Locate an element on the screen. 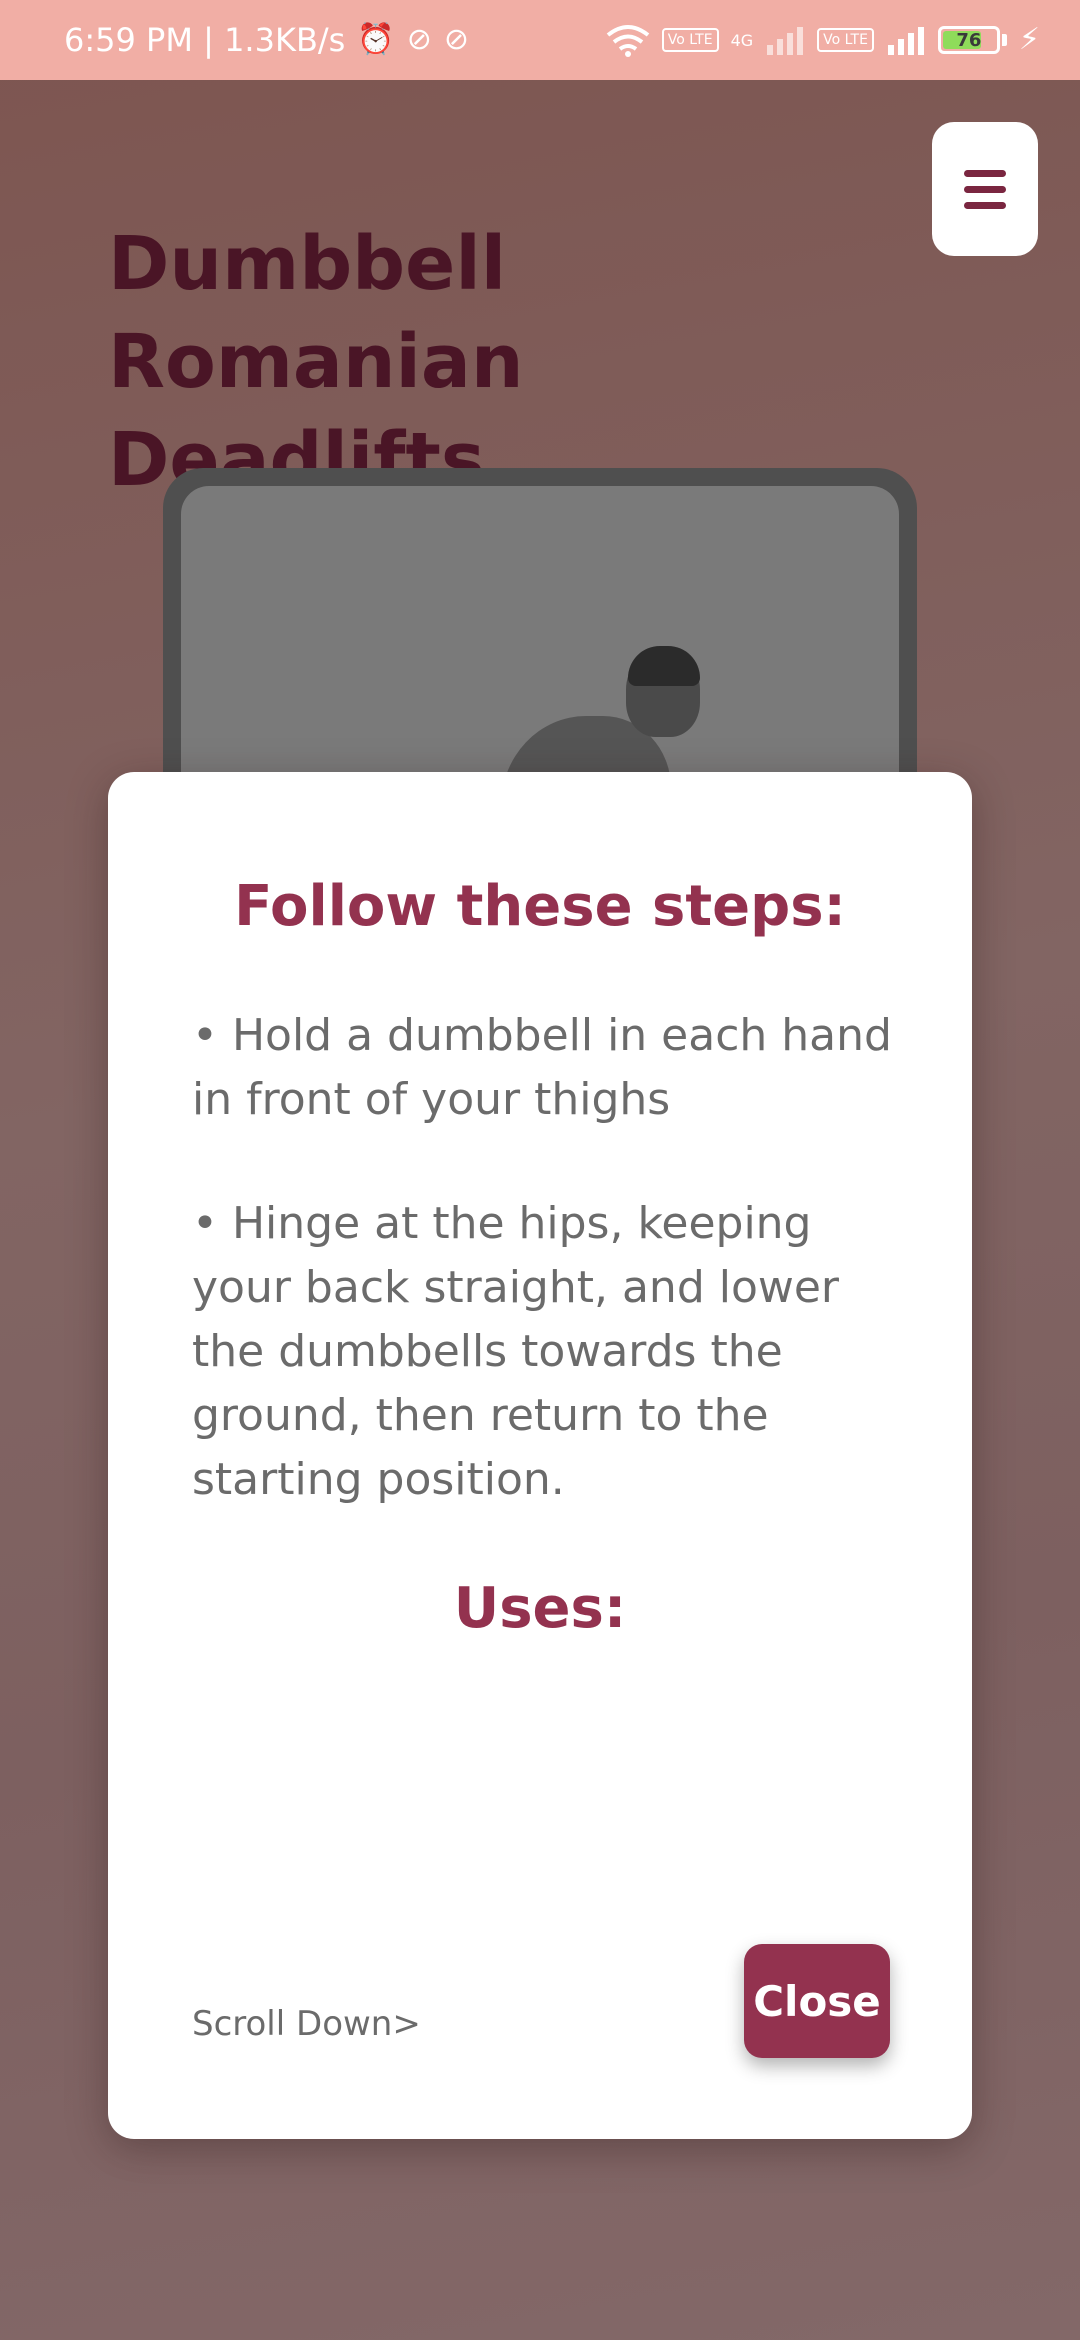 This screenshot has width=1080, height=2340. status-time-speed: 6:59 PM | 1.3KB/s is located at coordinates (205, 40).